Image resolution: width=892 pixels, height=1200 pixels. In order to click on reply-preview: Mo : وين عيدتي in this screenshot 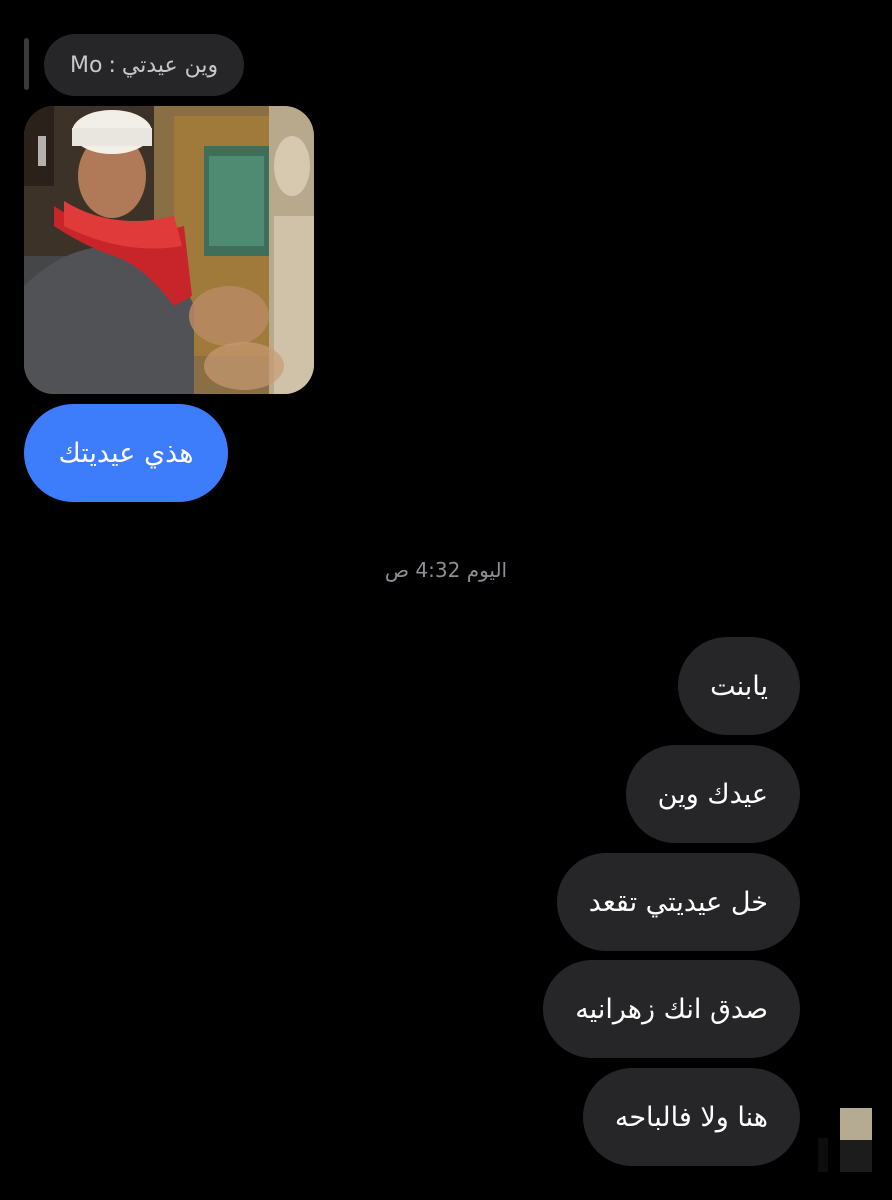, I will do `click(144, 65)`.